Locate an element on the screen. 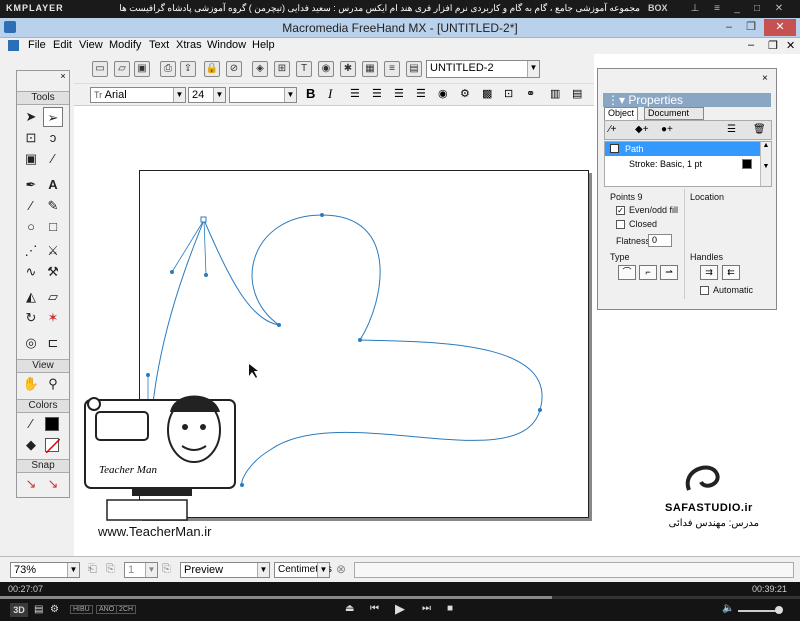 This screenshot has height=621, width=800. corner-point-icon: ⌐ is located at coordinates (648, 272).